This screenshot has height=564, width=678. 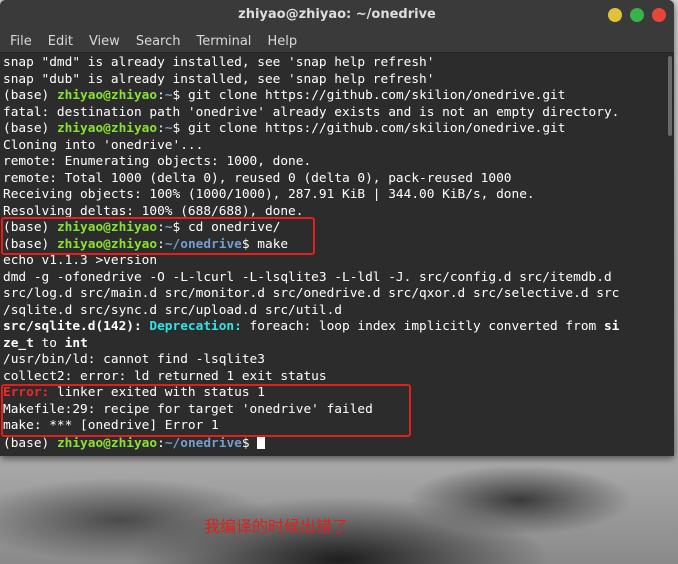 I want to click on terminal-line: ze_t to int, so click(x=337, y=344).